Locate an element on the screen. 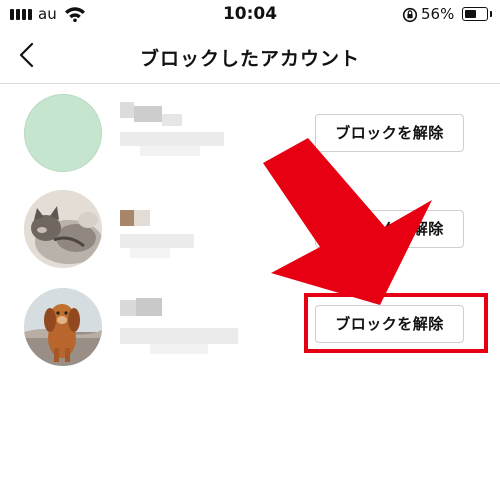 The width and height of the screenshot is (500, 482). cat-photo-avatar is located at coordinates (63, 229).